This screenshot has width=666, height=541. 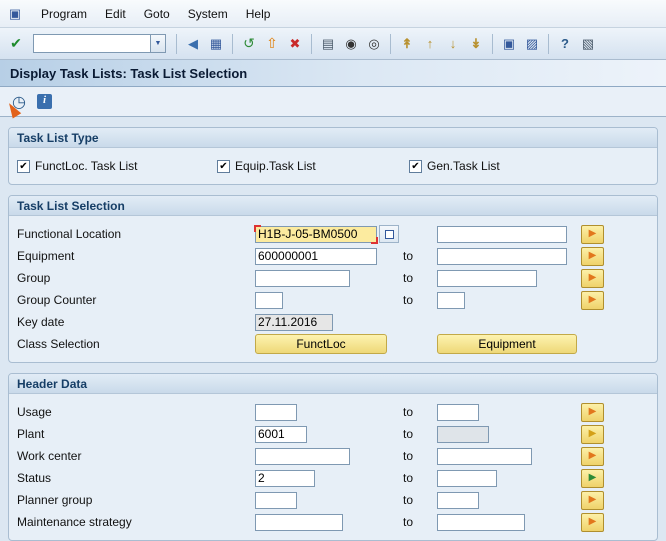 What do you see at coordinates (55, 500) in the screenshot?
I see `field-label: Planner group` at bounding box center [55, 500].